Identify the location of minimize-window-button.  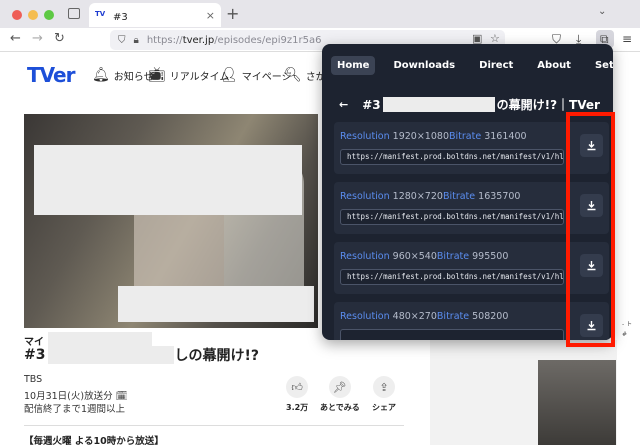
(33, 15).